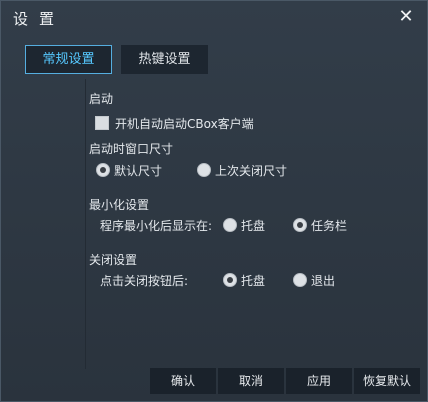  What do you see at coordinates (164, 59) in the screenshot?
I see `tab-hotkeys: 热键设置` at bounding box center [164, 59].